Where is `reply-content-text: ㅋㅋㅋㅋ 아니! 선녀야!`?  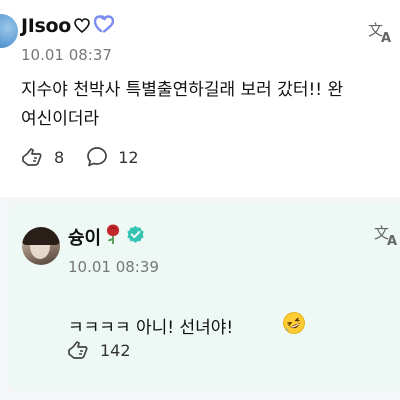 reply-content-text: ㅋㅋㅋㅋ 아니! 선녀야! is located at coordinates (151, 328).